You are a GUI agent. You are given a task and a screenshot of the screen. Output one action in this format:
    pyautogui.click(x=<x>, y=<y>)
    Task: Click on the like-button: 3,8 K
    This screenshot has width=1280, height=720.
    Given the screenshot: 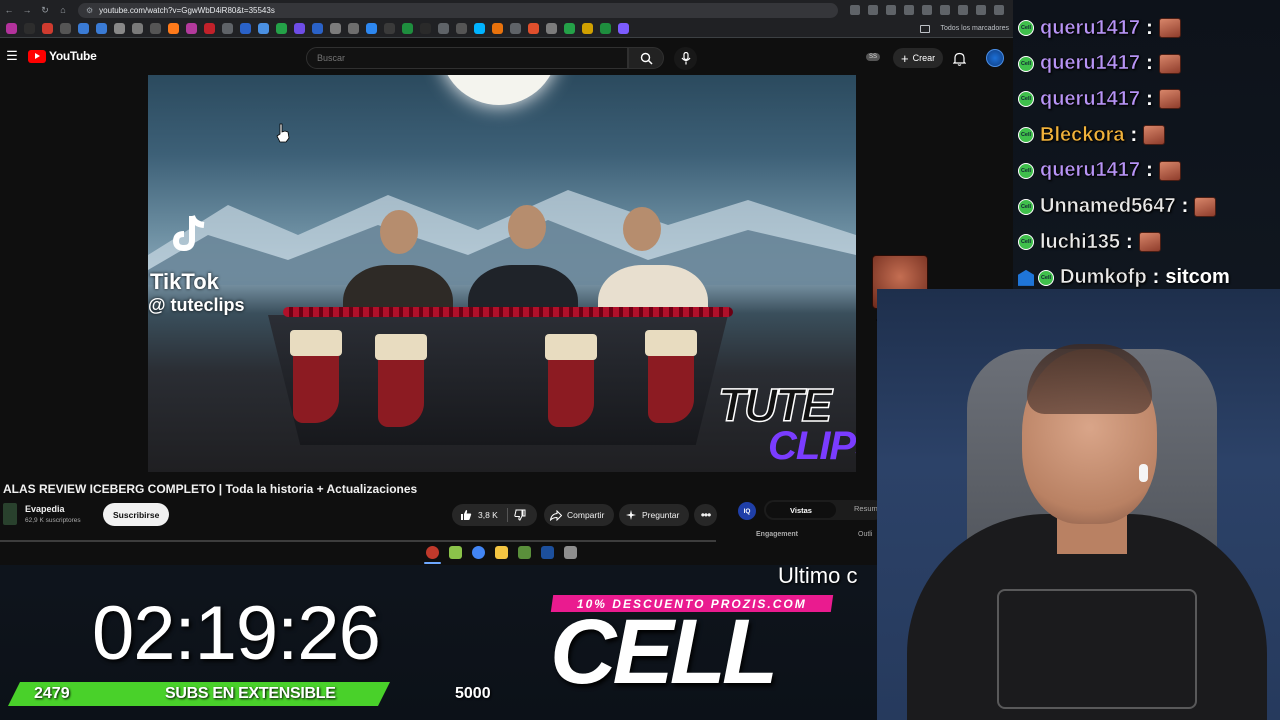 What is the action you would take?
    pyautogui.click(x=480, y=515)
    